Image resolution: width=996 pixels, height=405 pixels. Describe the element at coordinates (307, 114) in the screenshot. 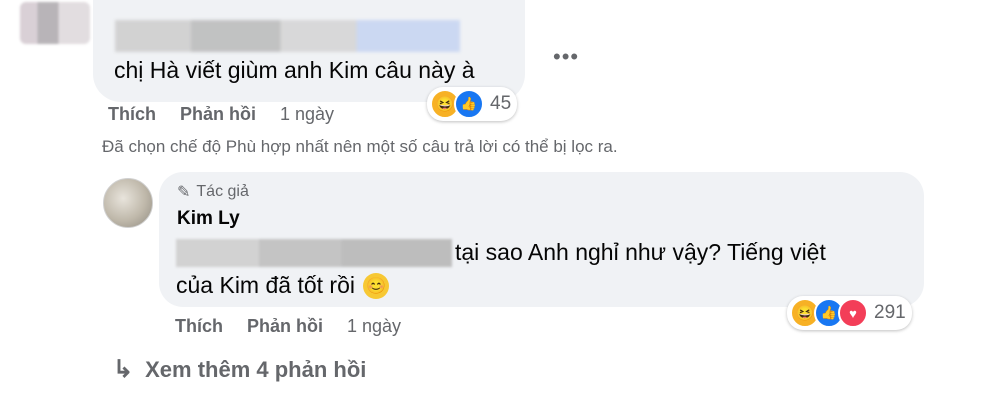

I see `comment-timestamp: 1 ngày` at that location.